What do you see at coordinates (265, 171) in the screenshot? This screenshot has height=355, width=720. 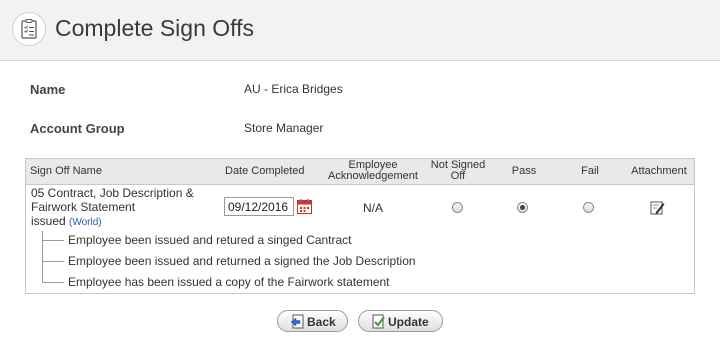 I see `col-date-completed: Date Completed` at bounding box center [265, 171].